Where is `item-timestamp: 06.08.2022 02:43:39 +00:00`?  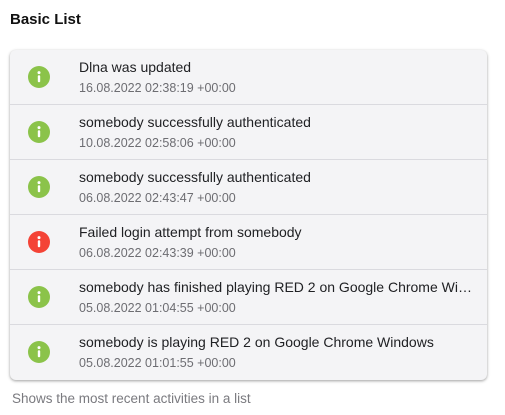
item-timestamp: 06.08.2022 02:43:39 +00:00 is located at coordinates (157, 253).